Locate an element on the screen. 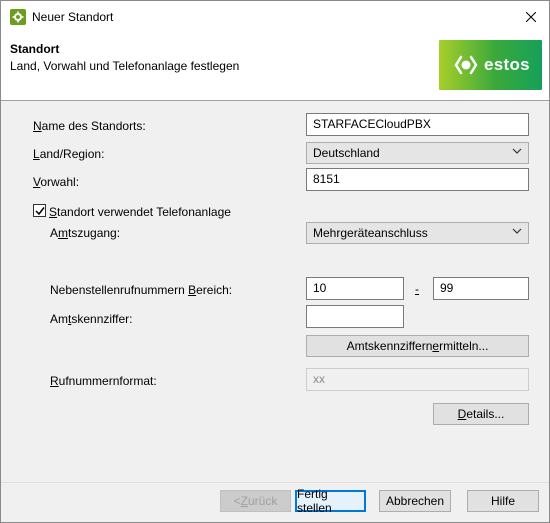 This screenshot has height=523, width=550. country-label: Land/Region: is located at coordinates (69, 154).